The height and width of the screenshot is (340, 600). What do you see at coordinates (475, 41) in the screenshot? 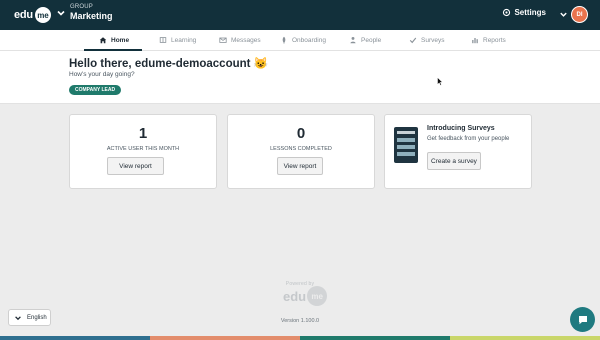
I see `bar-chart-icon` at bounding box center [475, 41].